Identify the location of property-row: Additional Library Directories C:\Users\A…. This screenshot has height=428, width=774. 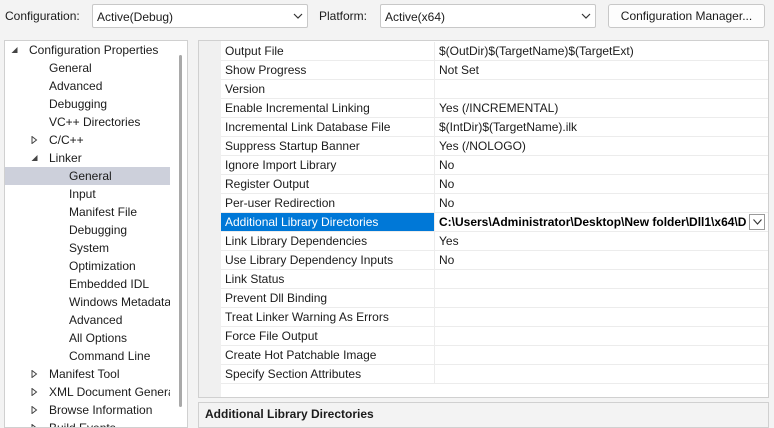
(494, 222).